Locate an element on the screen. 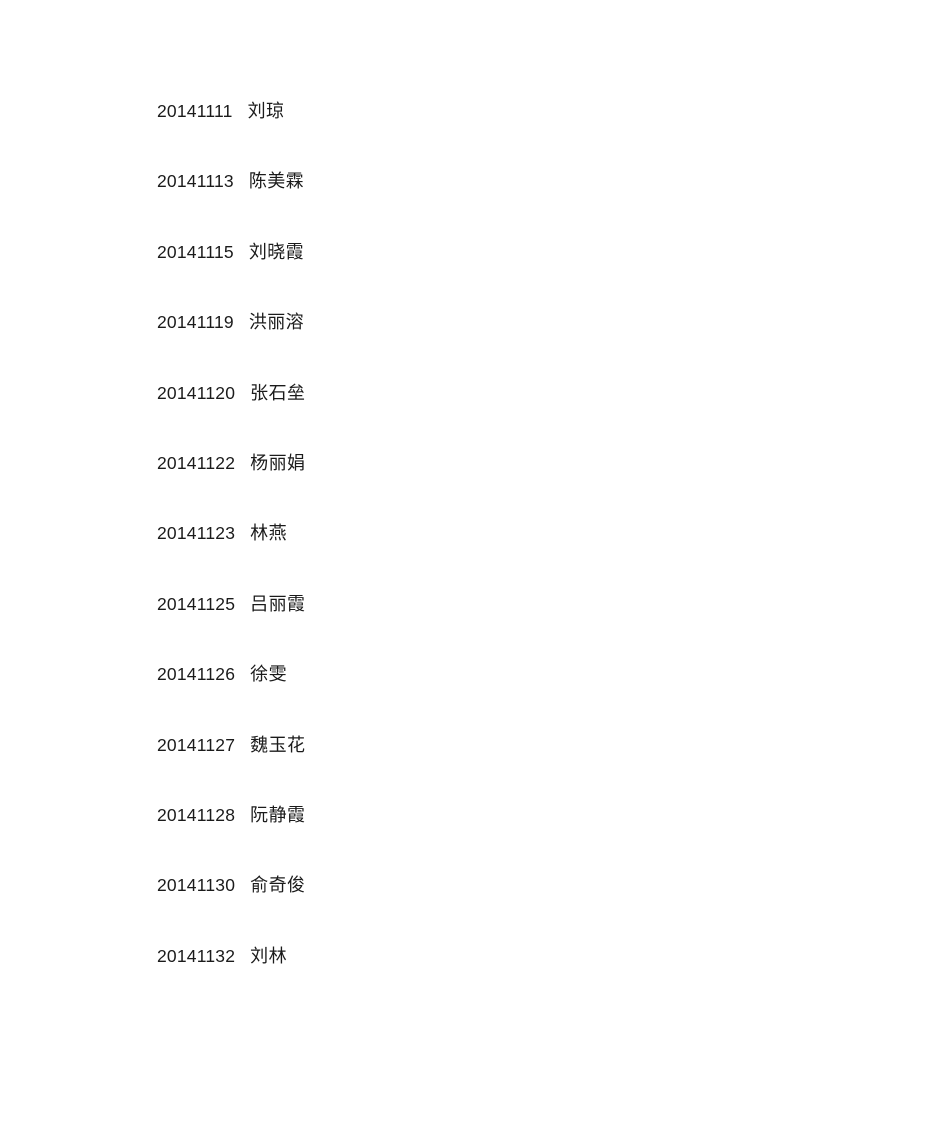 The image size is (945, 1123). list-item: 20141111 刘琼 is located at coordinates (477, 131).